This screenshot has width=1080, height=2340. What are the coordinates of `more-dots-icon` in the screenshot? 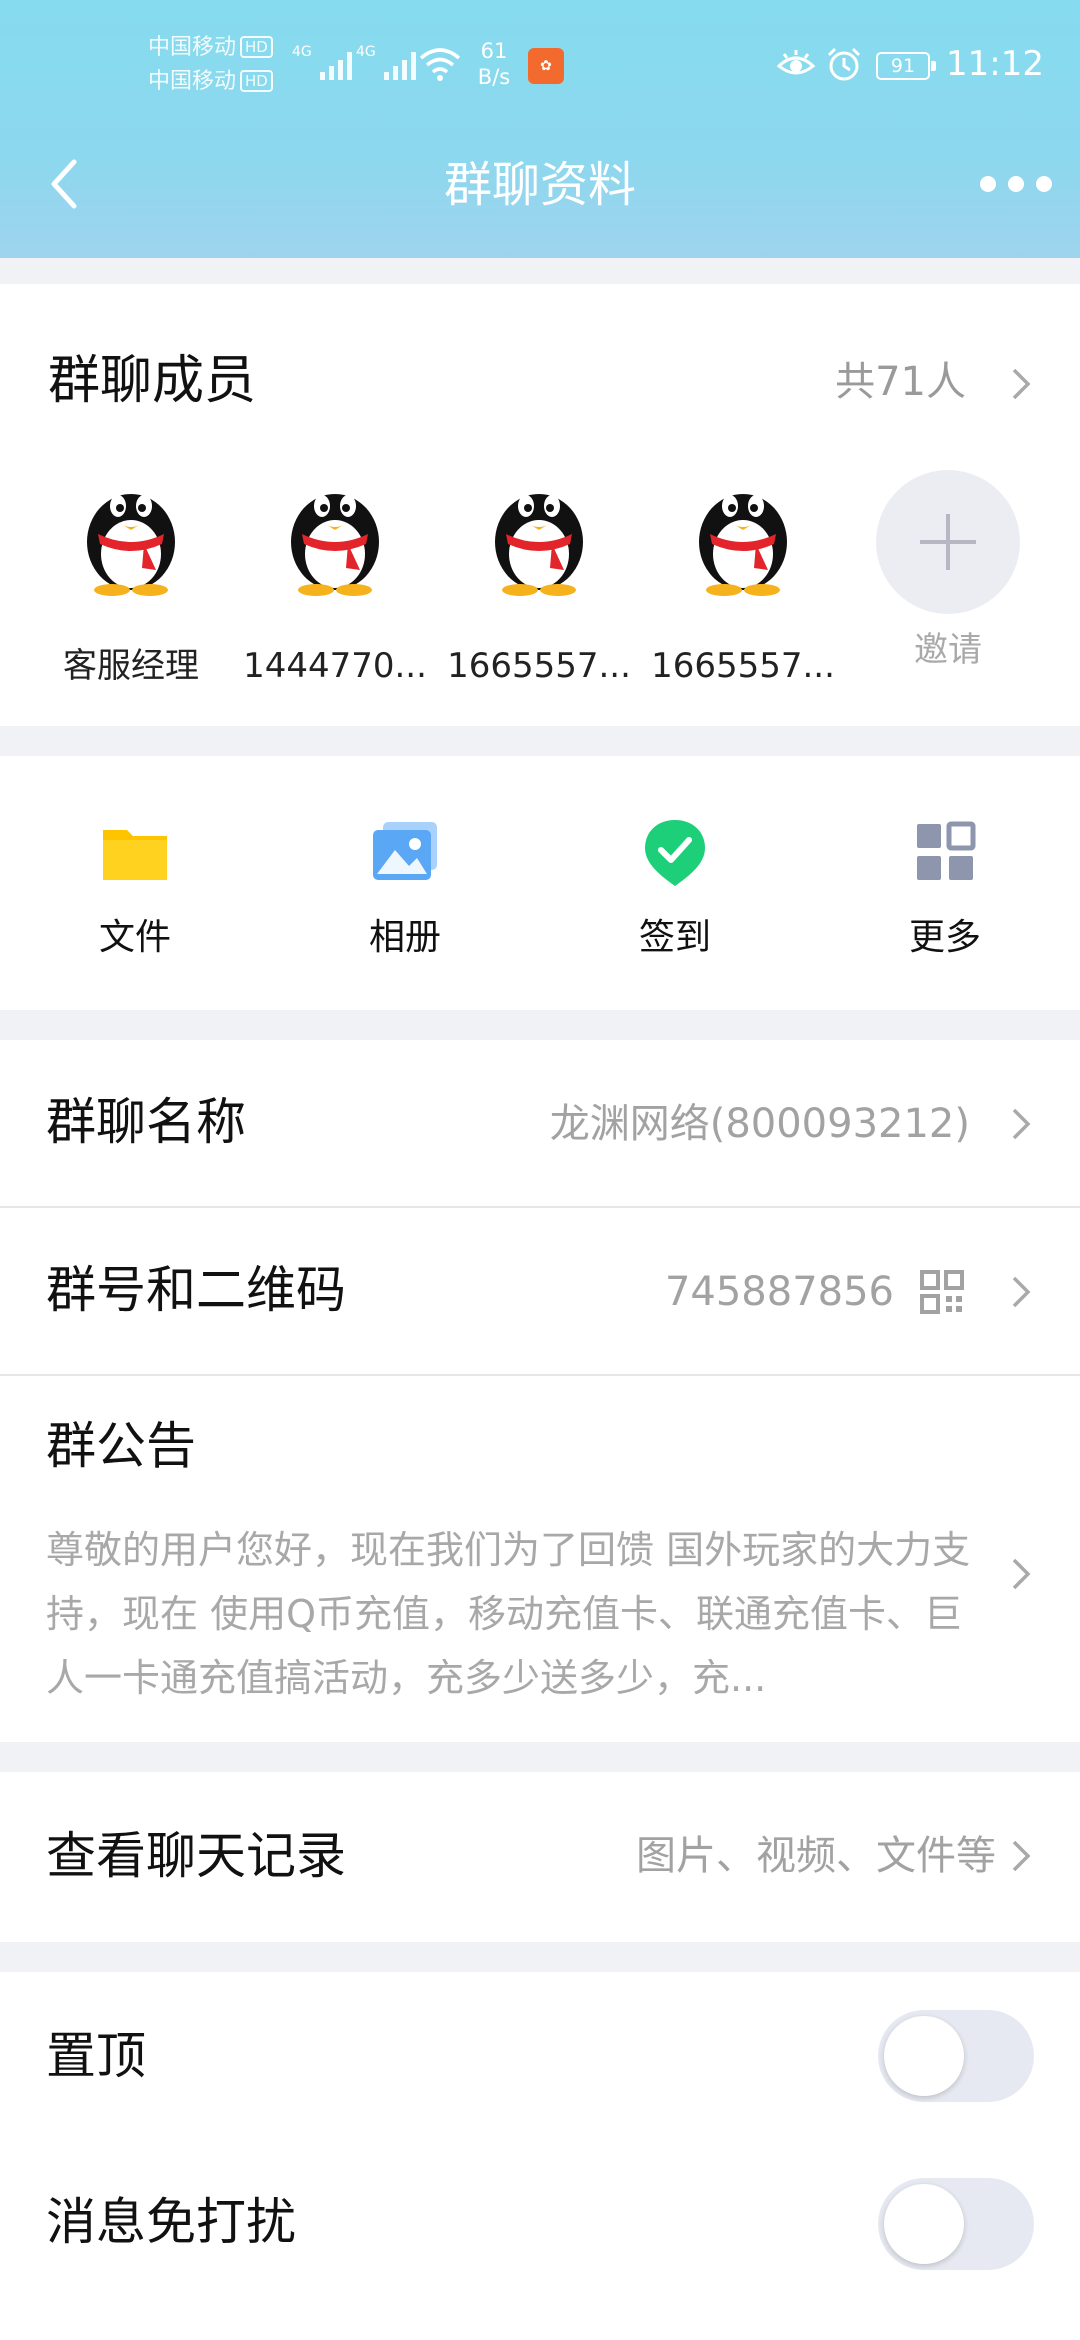 It's located at (1016, 184).